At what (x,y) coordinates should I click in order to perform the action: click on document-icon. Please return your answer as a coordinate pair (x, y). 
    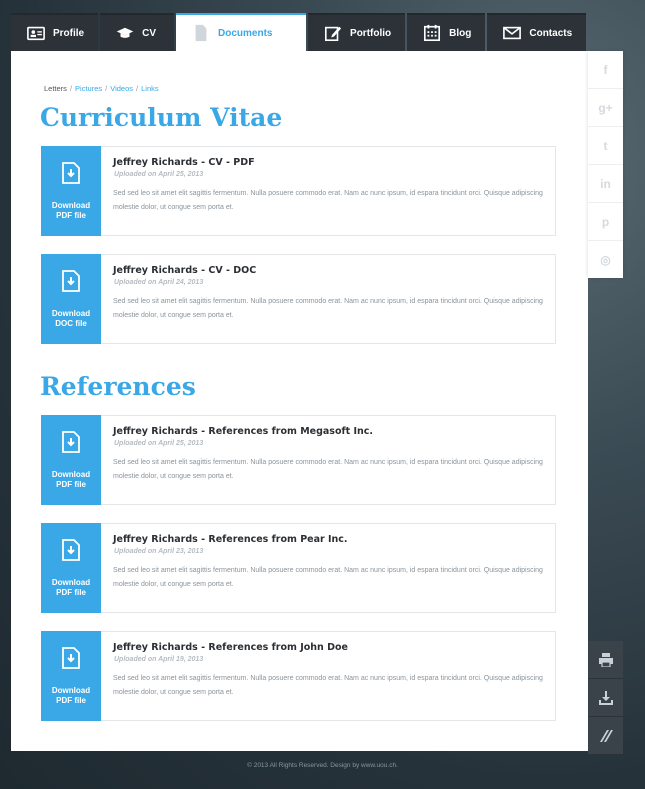
    Looking at the image, I should click on (201, 33).